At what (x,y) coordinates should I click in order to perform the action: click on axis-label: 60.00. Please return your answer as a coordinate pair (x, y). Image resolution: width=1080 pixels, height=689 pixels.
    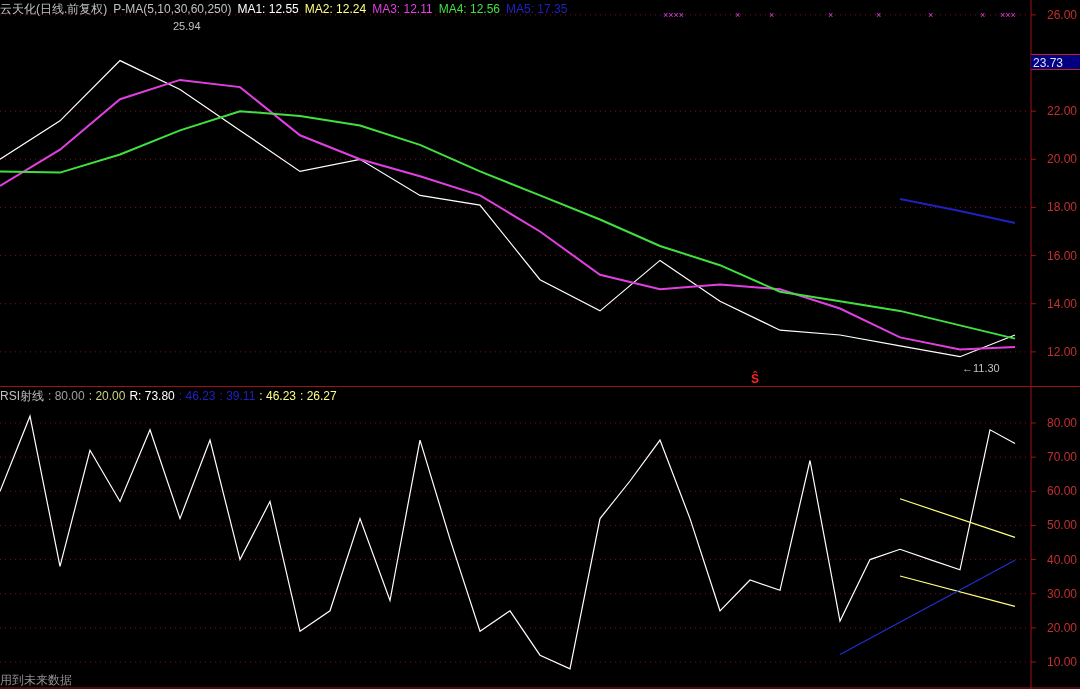
    Looking at the image, I should click on (1061, 491).